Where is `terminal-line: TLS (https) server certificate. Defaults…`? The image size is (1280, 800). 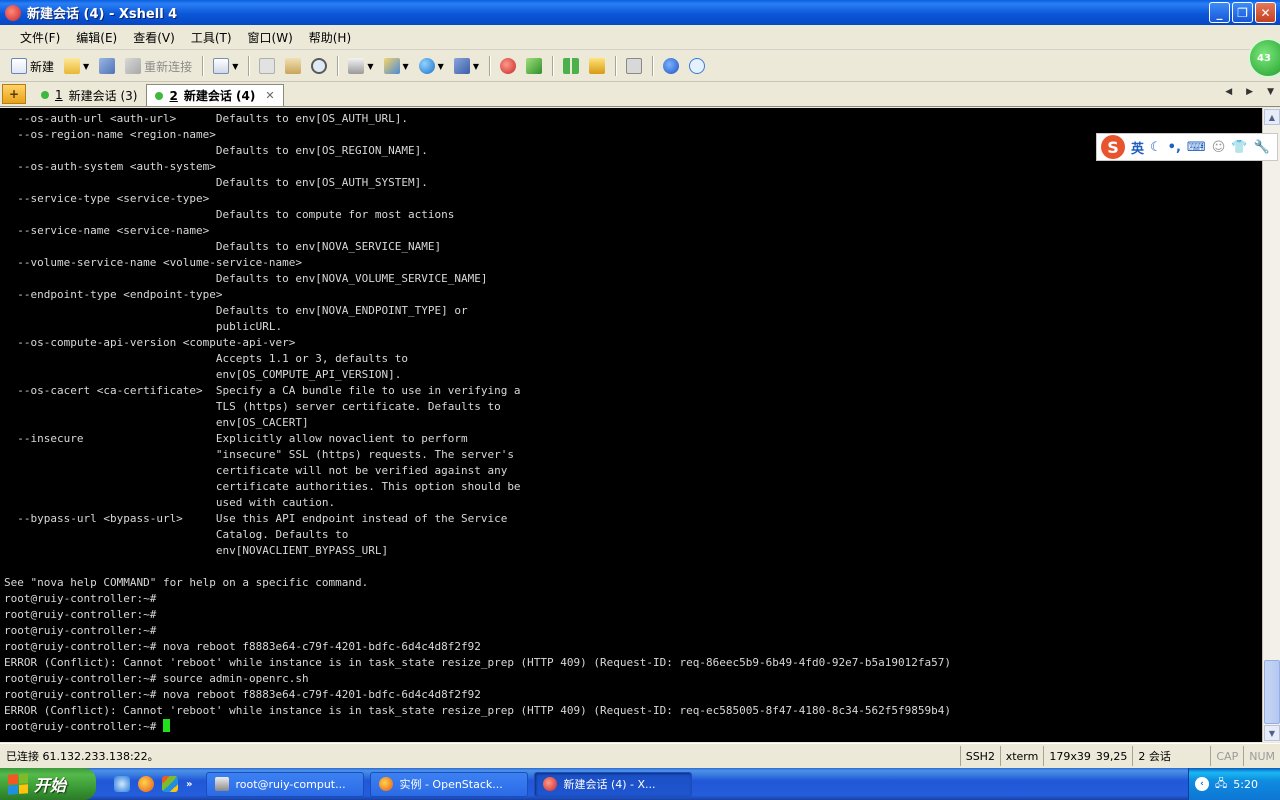
terminal-line: TLS (https) server certificate. Defaults… is located at coordinates (252, 406).